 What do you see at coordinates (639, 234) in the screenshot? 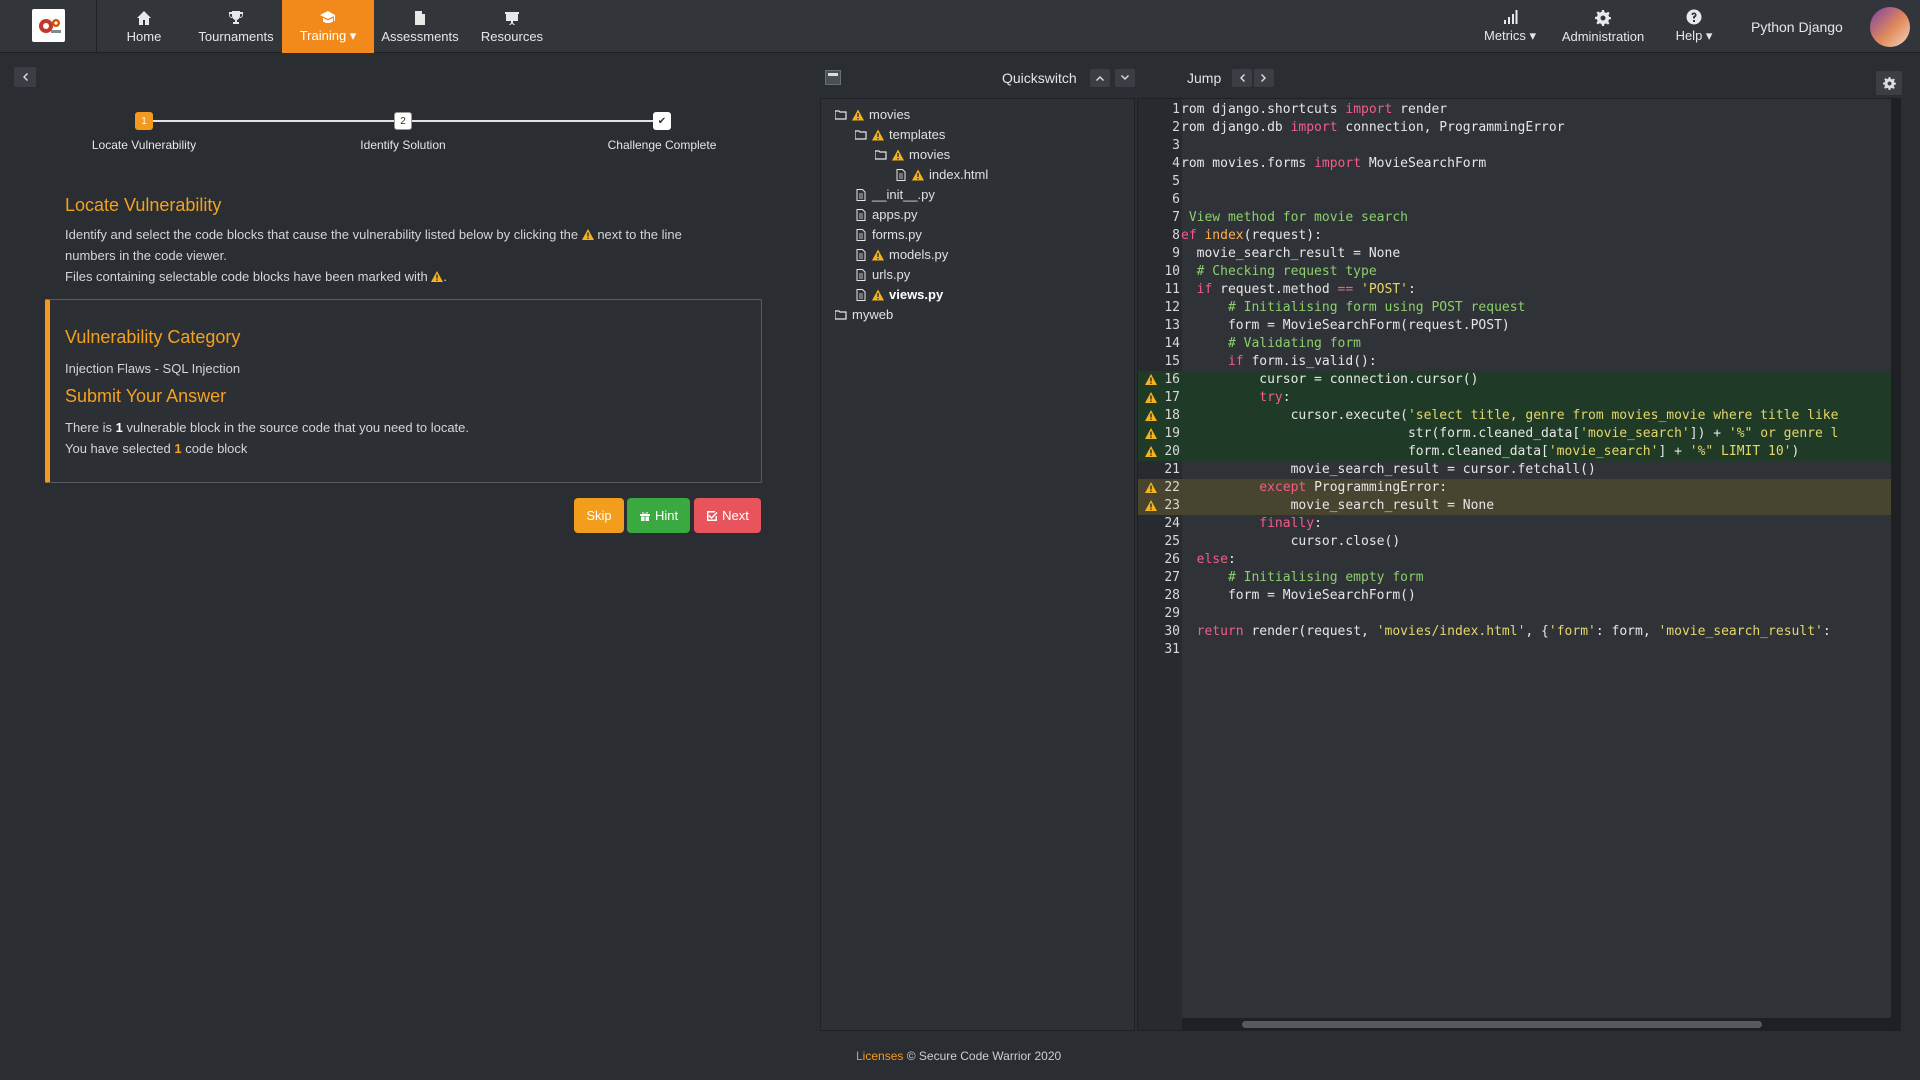
I see `instruction-text-1b: next to the line` at bounding box center [639, 234].